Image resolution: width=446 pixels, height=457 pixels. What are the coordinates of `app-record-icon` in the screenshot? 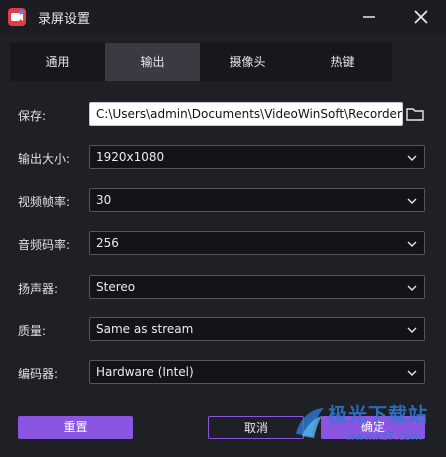 It's located at (17, 17).